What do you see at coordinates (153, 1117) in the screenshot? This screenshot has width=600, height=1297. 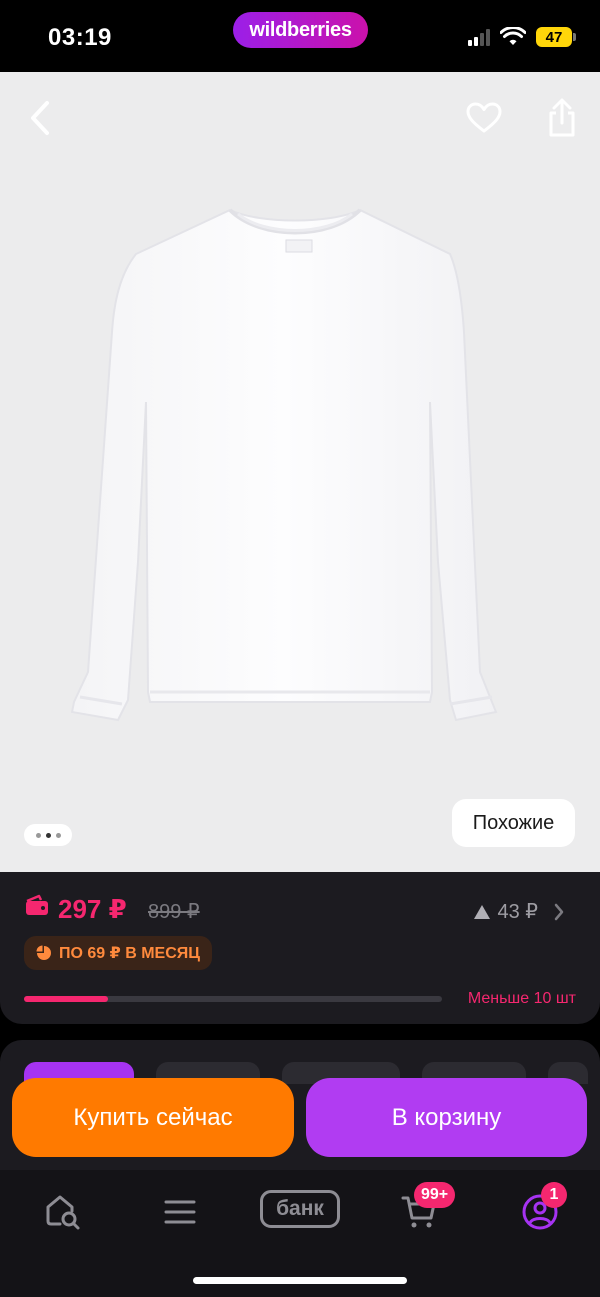 I see `buy-now-button: Купить сейчас` at bounding box center [153, 1117].